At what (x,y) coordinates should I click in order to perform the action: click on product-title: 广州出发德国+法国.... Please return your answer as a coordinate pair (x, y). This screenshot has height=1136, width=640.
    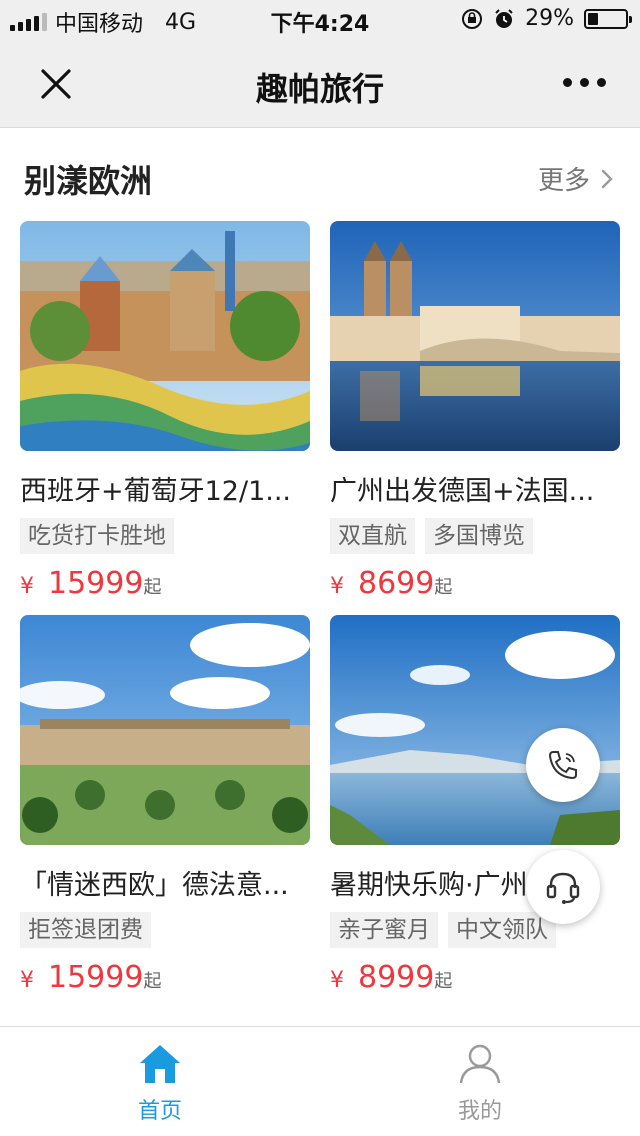
    Looking at the image, I should click on (475, 488).